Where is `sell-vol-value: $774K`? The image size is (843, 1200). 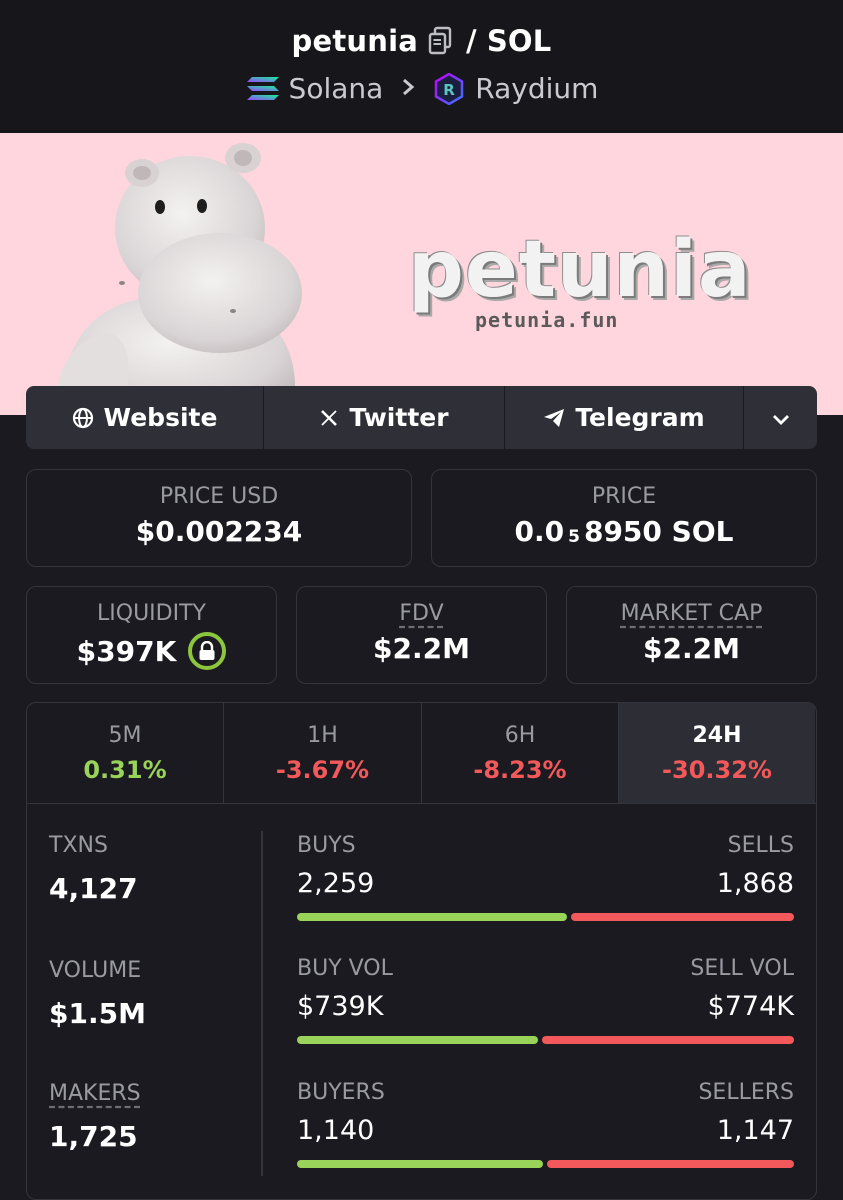 sell-vol-value: $774K is located at coordinates (750, 1006).